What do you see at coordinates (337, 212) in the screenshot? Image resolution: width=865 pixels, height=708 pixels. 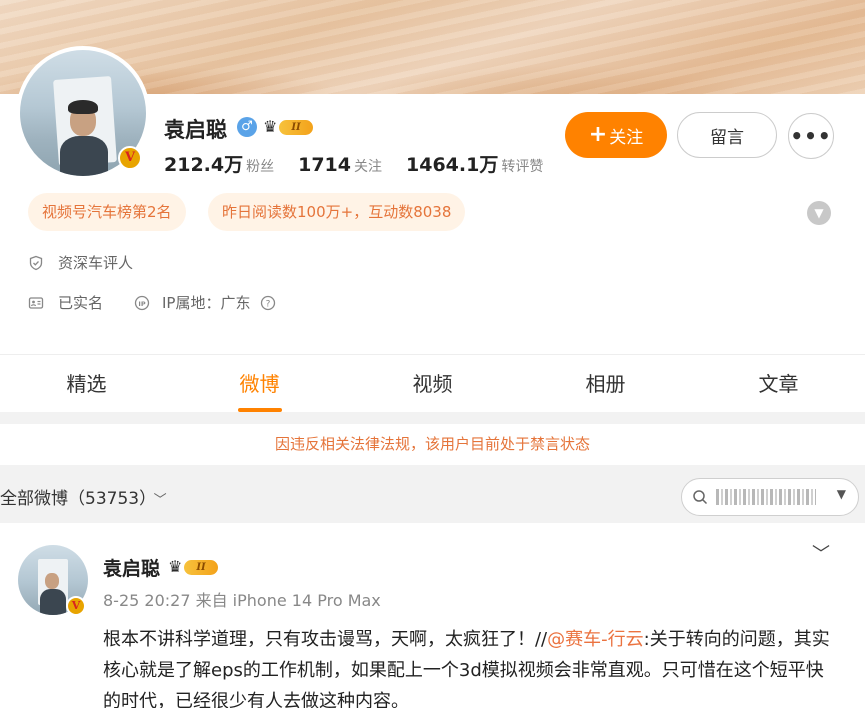 I see `honor-tag-reads: 昨日阅读数100万+，互动数8038` at bounding box center [337, 212].